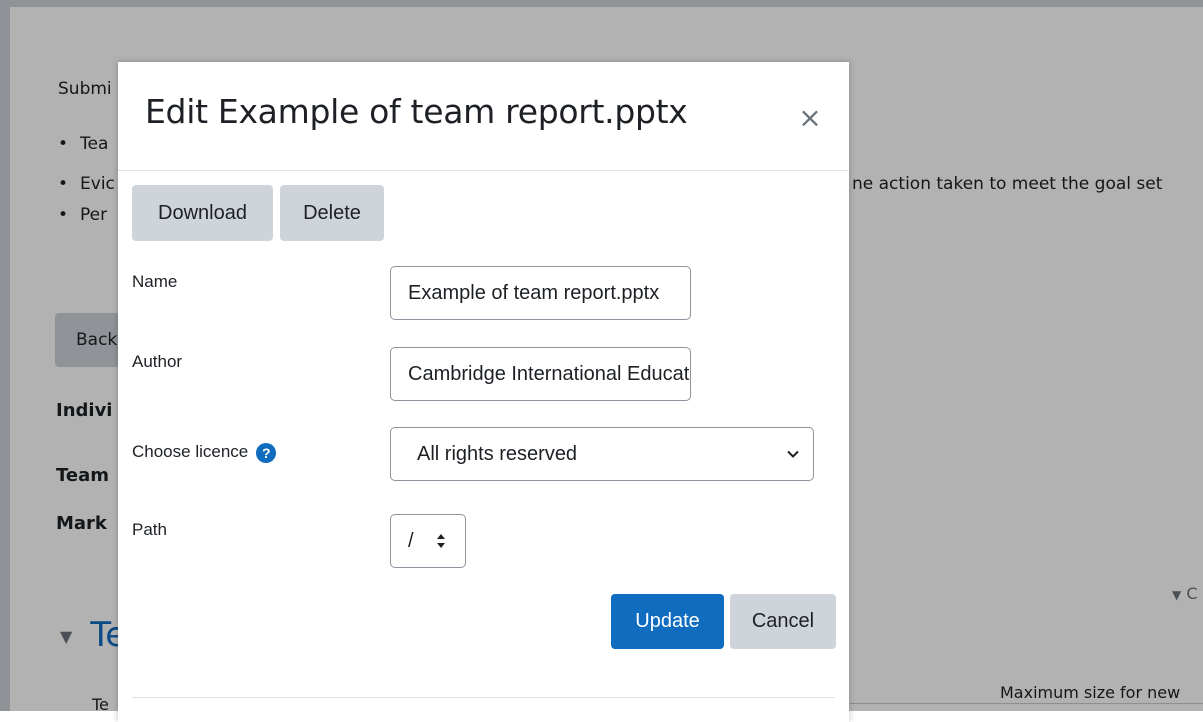 The width and height of the screenshot is (1203, 722). What do you see at coordinates (793, 454) in the screenshot?
I see `chevron-down-icon` at bounding box center [793, 454].